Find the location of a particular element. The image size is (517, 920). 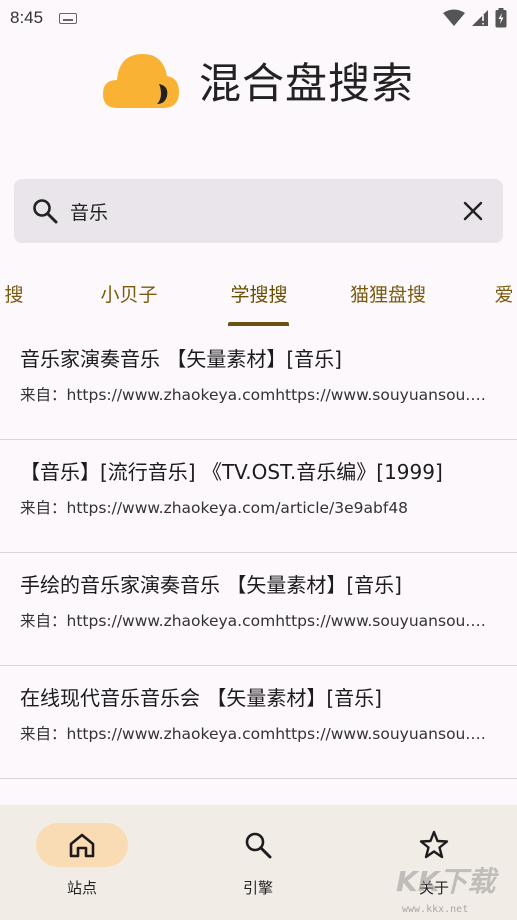

signal-icon is located at coordinates (480, 18).